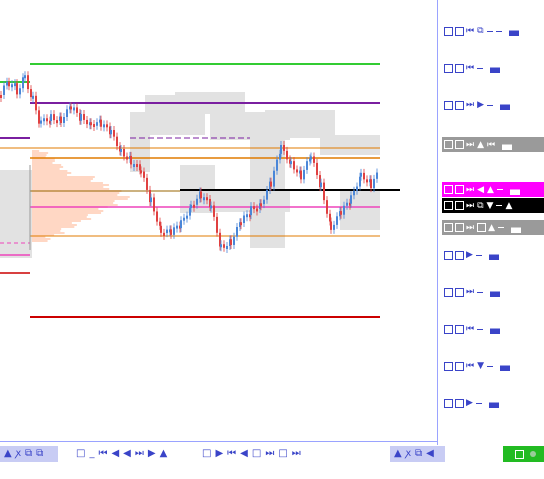  Describe the element at coordinates (480, 190) in the screenshot. I see `left-icon: ◀` at that location.